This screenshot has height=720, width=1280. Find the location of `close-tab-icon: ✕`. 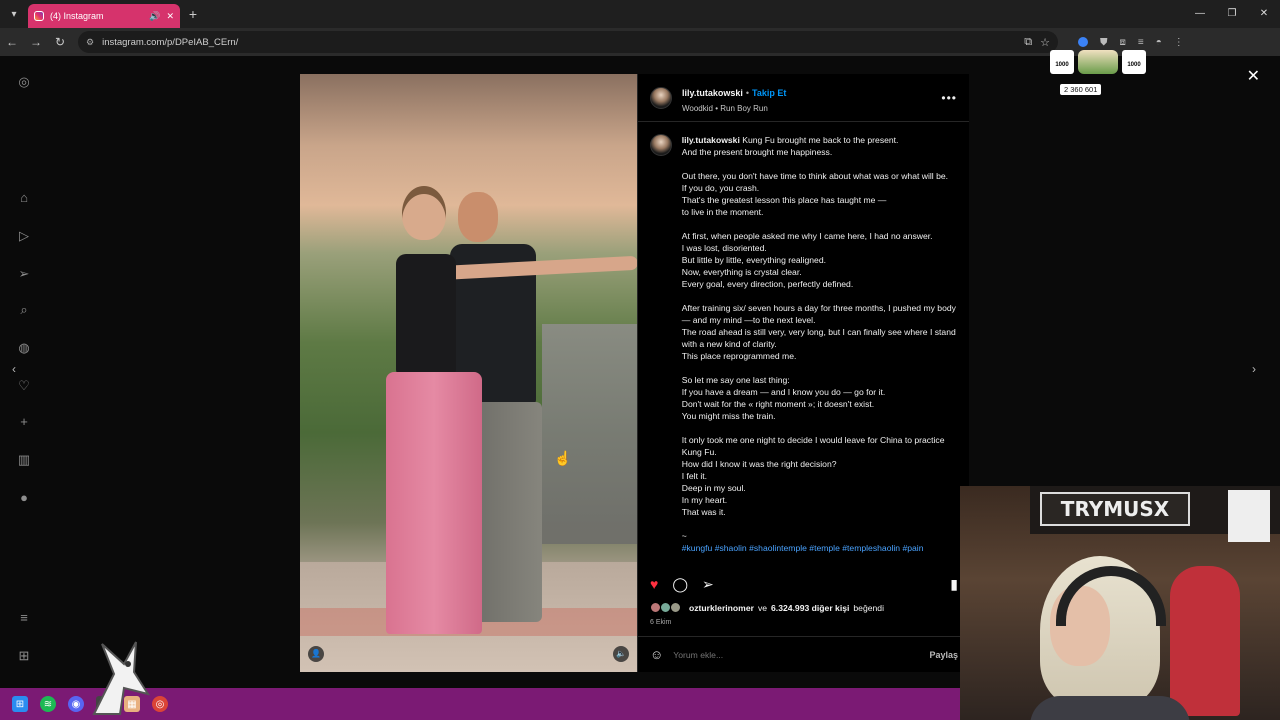

close-tab-icon: ✕ is located at coordinates (170, 16).